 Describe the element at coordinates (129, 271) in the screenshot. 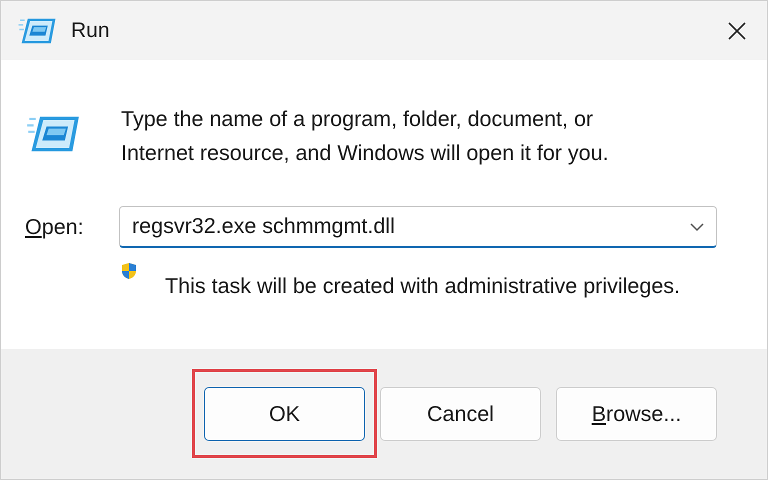

I see `shield-icon` at that location.